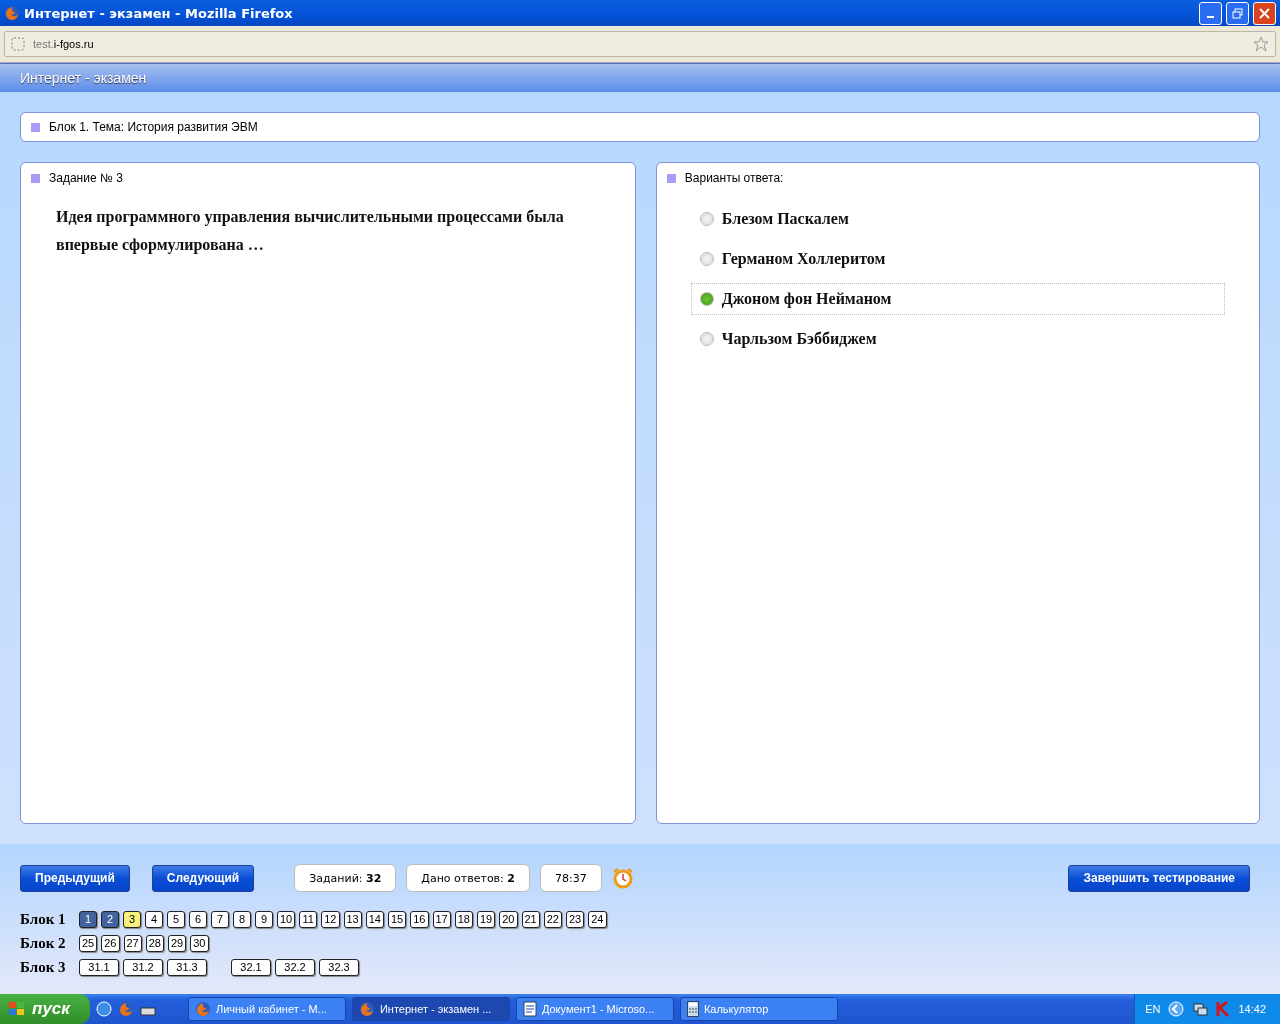 The width and height of the screenshot is (1280, 1024). What do you see at coordinates (529, 1009) in the screenshot?
I see `document-icon` at bounding box center [529, 1009].